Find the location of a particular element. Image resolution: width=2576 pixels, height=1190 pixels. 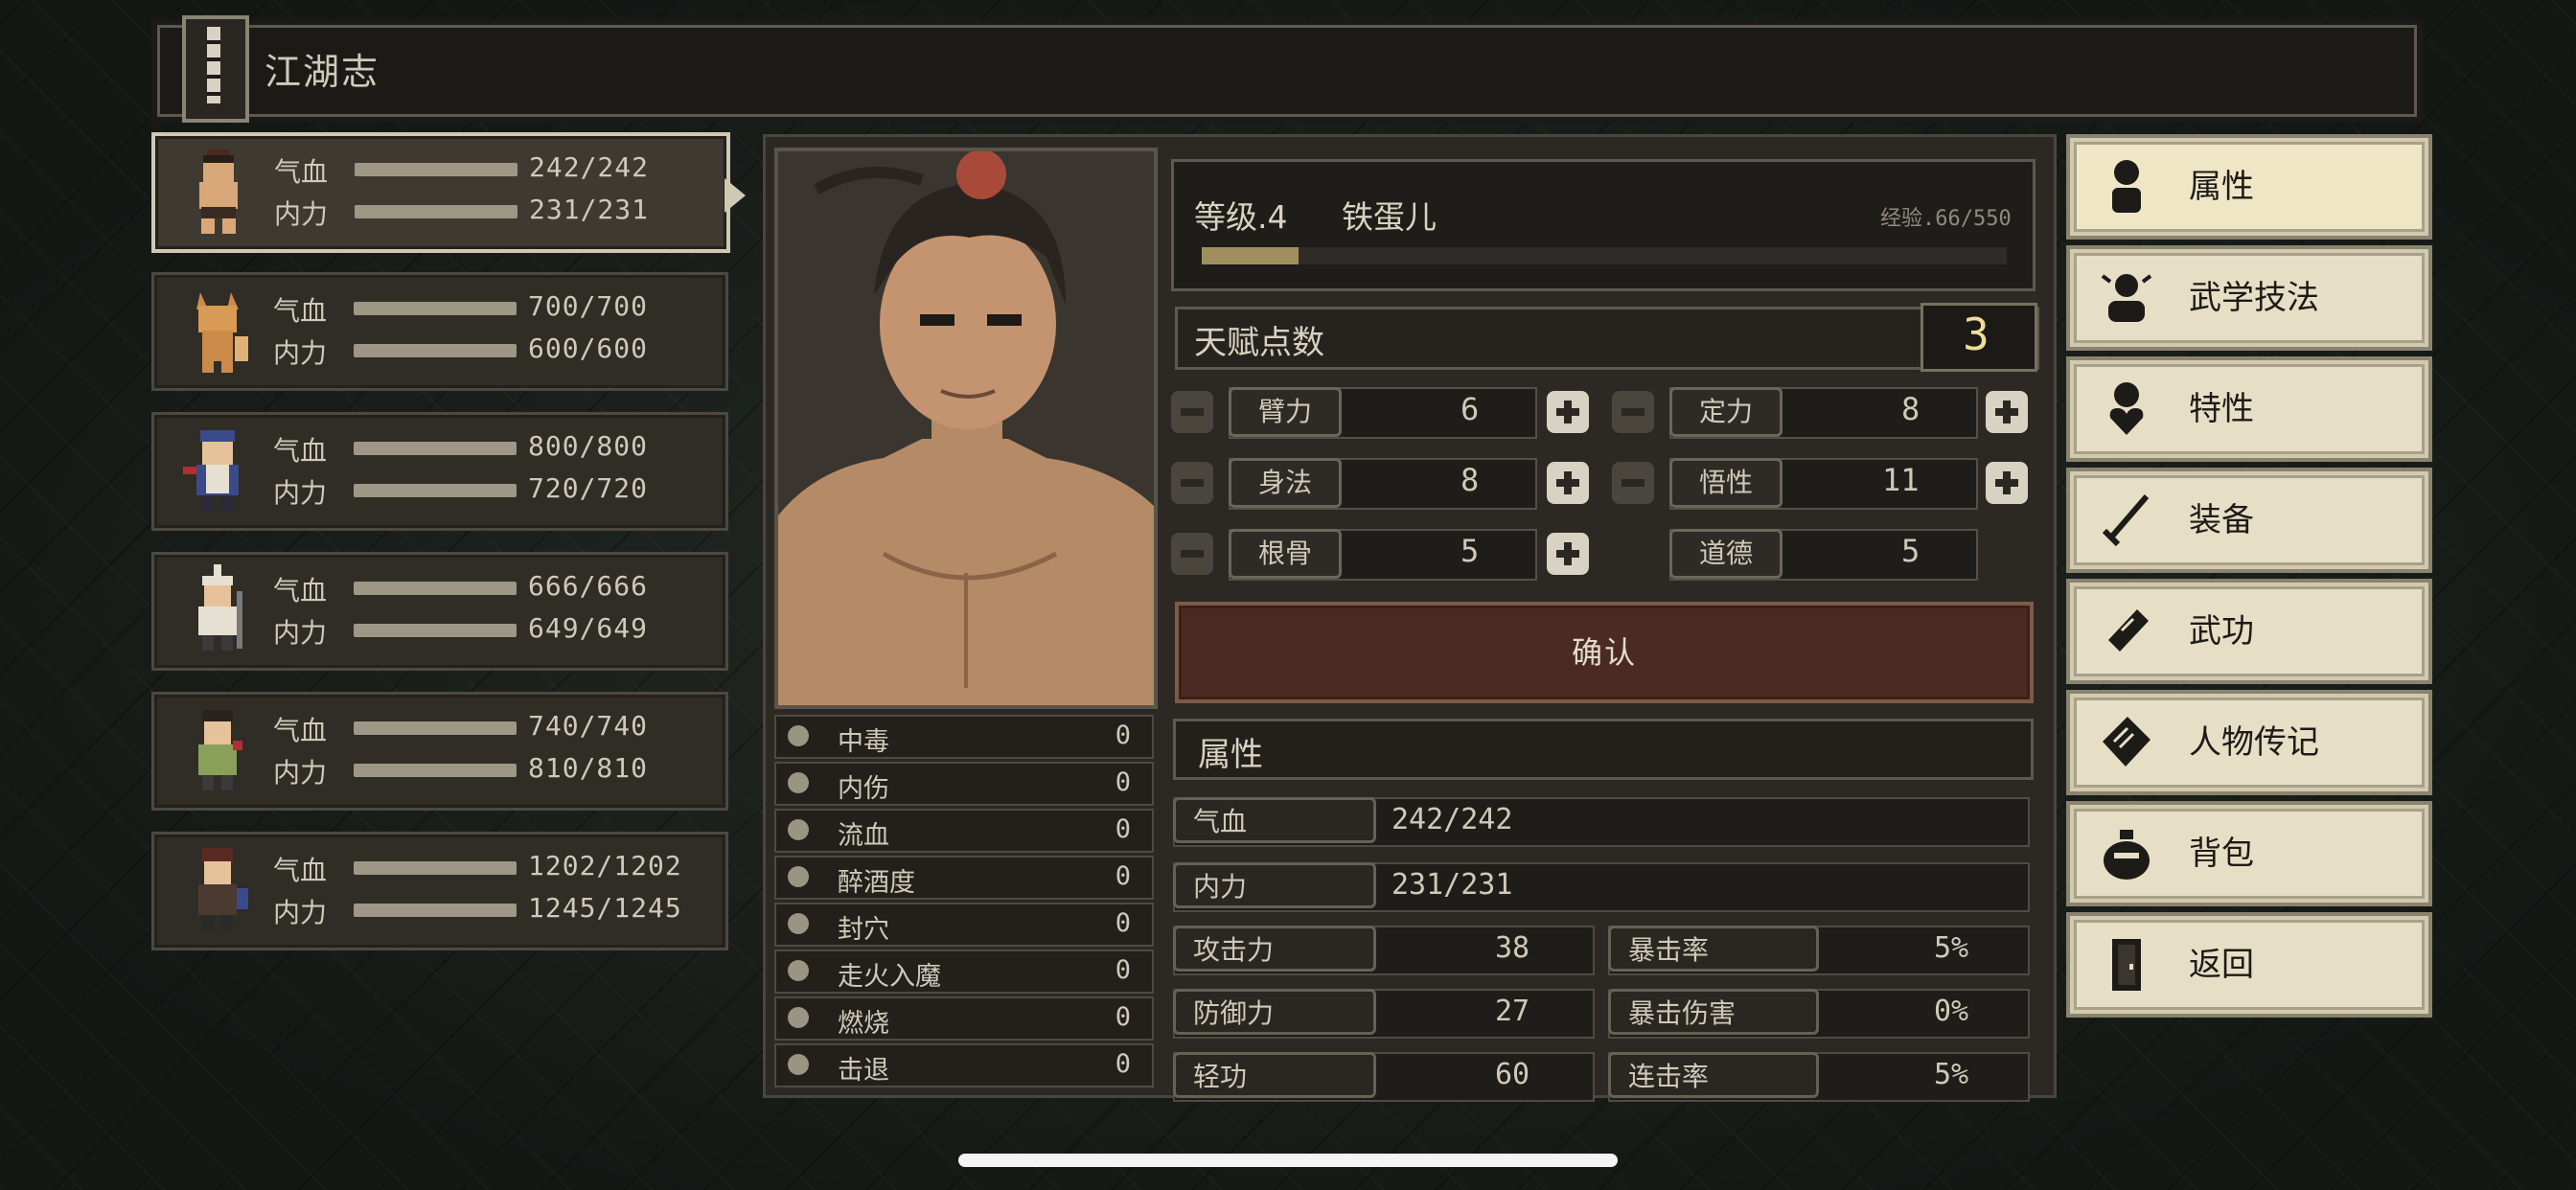

exp-text: 经验.66/550 is located at coordinates (1946, 219).